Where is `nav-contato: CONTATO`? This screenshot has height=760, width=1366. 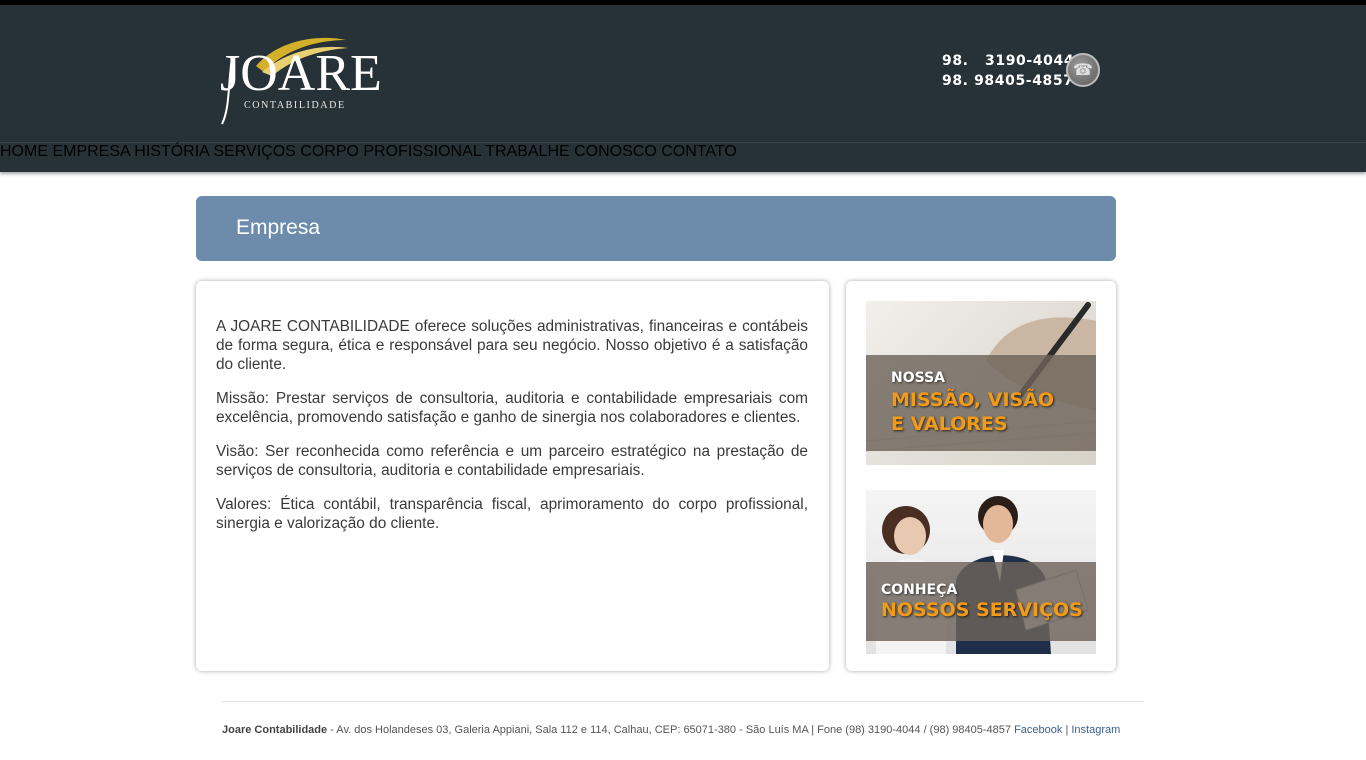 nav-contato: CONTATO is located at coordinates (699, 151).